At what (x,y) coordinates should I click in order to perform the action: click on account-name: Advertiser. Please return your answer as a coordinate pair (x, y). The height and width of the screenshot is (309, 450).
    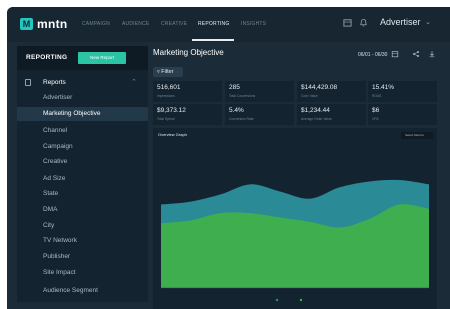
    Looking at the image, I should click on (400, 22).